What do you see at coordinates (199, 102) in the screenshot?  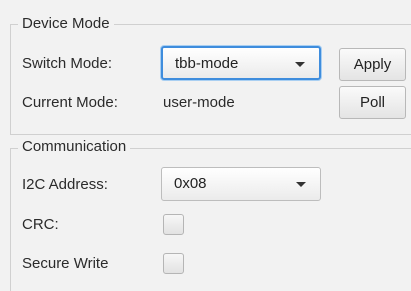 I see `current-mode-value: user-mode` at bounding box center [199, 102].